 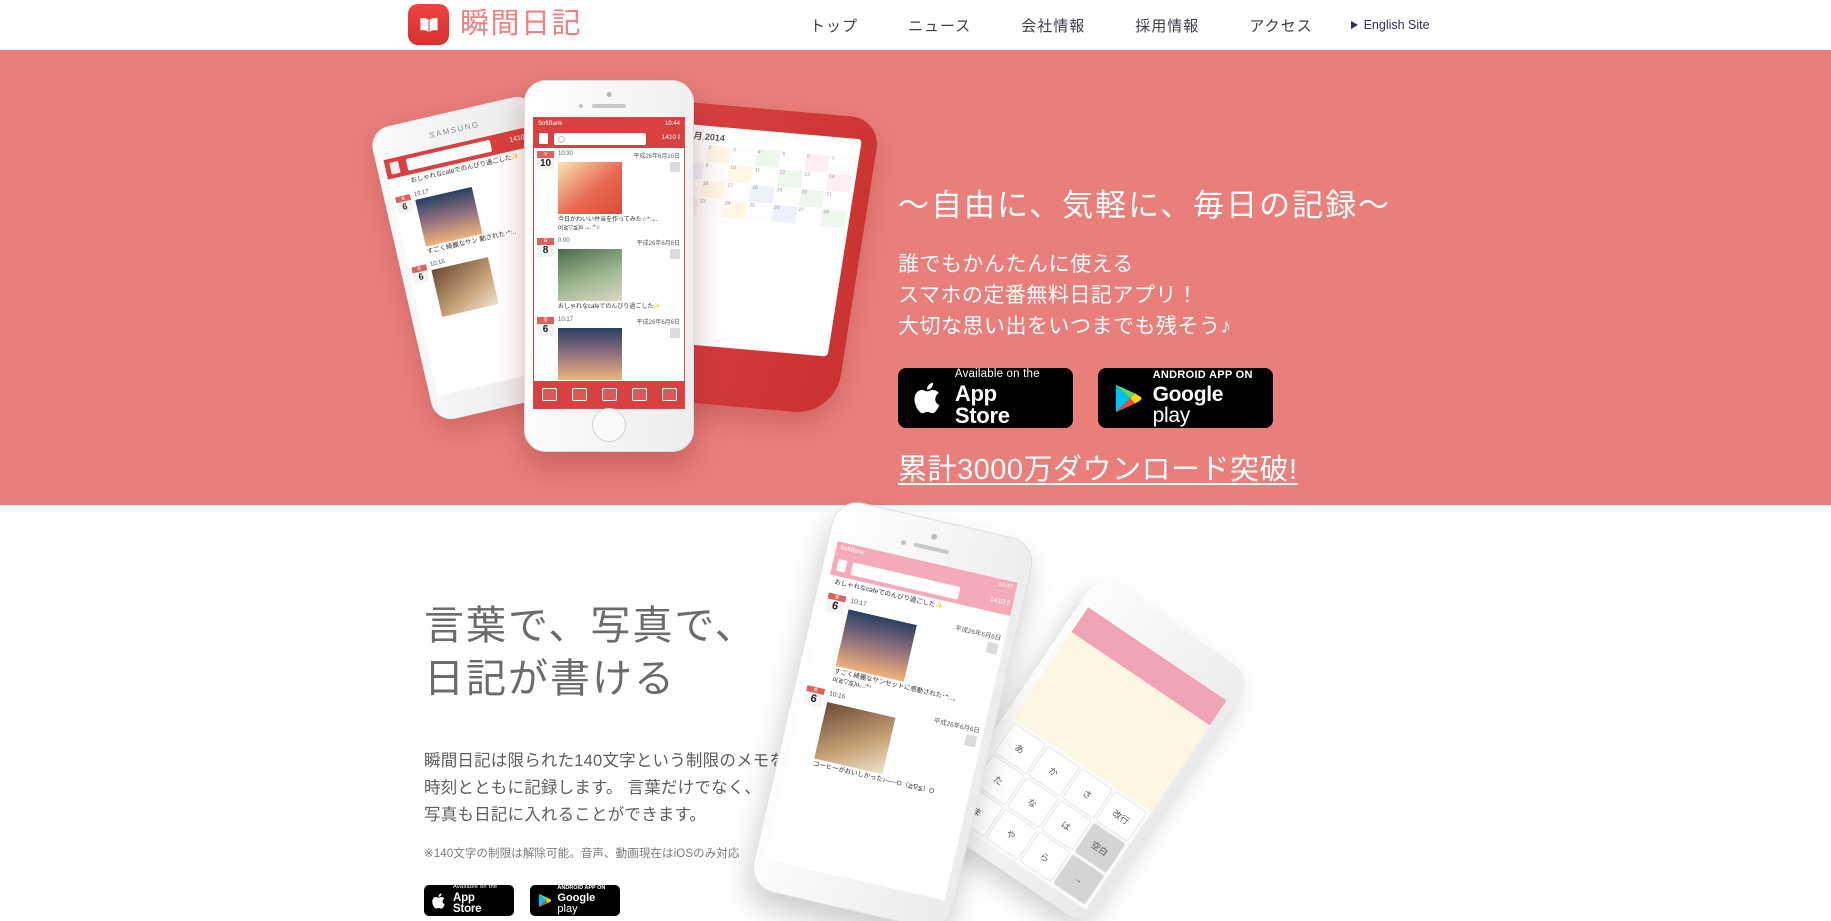 I want to click on feature-heading-line: 日記が書ける, so click(x=550, y=679).